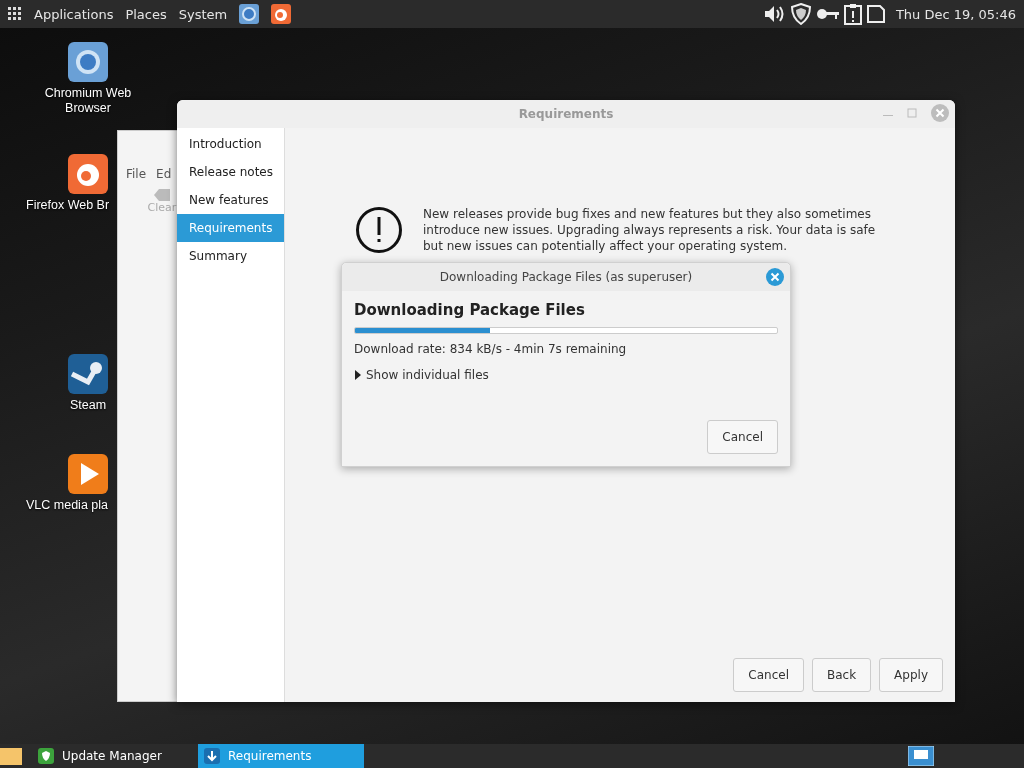 Image resolution: width=1024 pixels, height=768 pixels. What do you see at coordinates (74, 14) in the screenshot?
I see `panel-menu: Applications` at bounding box center [74, 14].